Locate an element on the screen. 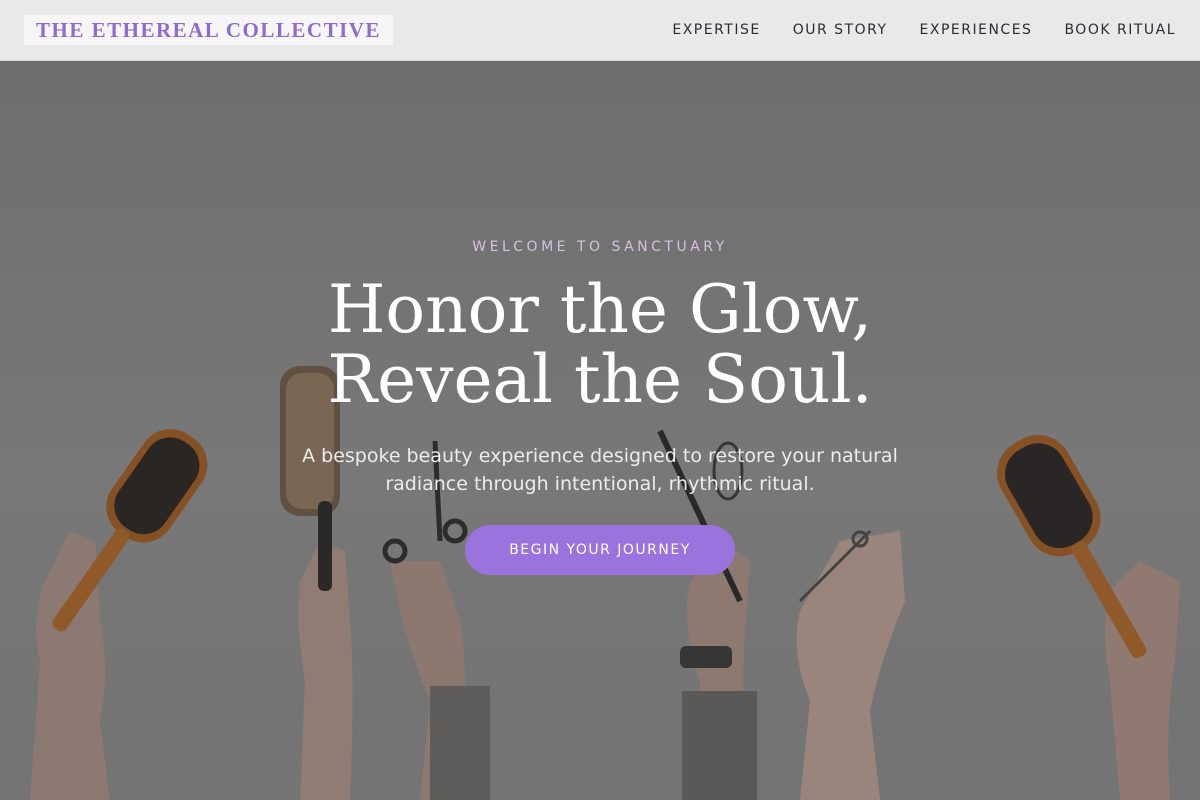 Image resolution: width=1200 pixels, height=800 pixels. brand-logo: THE ETHEREAL COLLECTIVE is located at coordinates (208, 30).